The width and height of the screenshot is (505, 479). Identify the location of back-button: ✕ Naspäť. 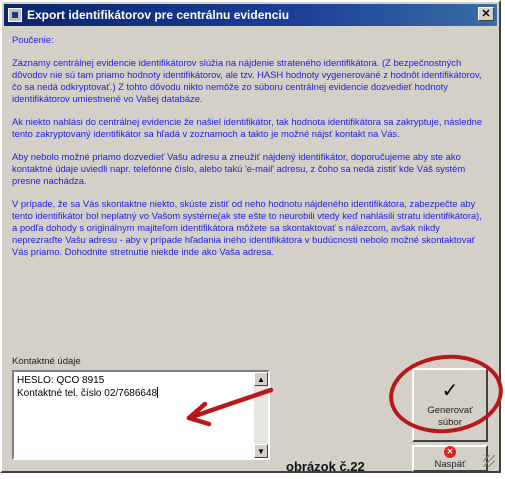
(450, 458).